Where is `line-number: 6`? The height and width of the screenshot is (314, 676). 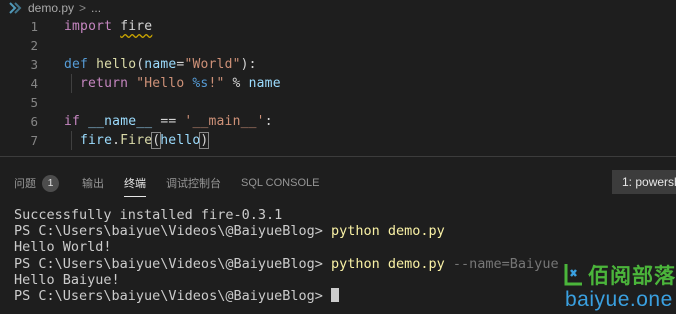
line-number: 6 is located at coordinates (34, 121).